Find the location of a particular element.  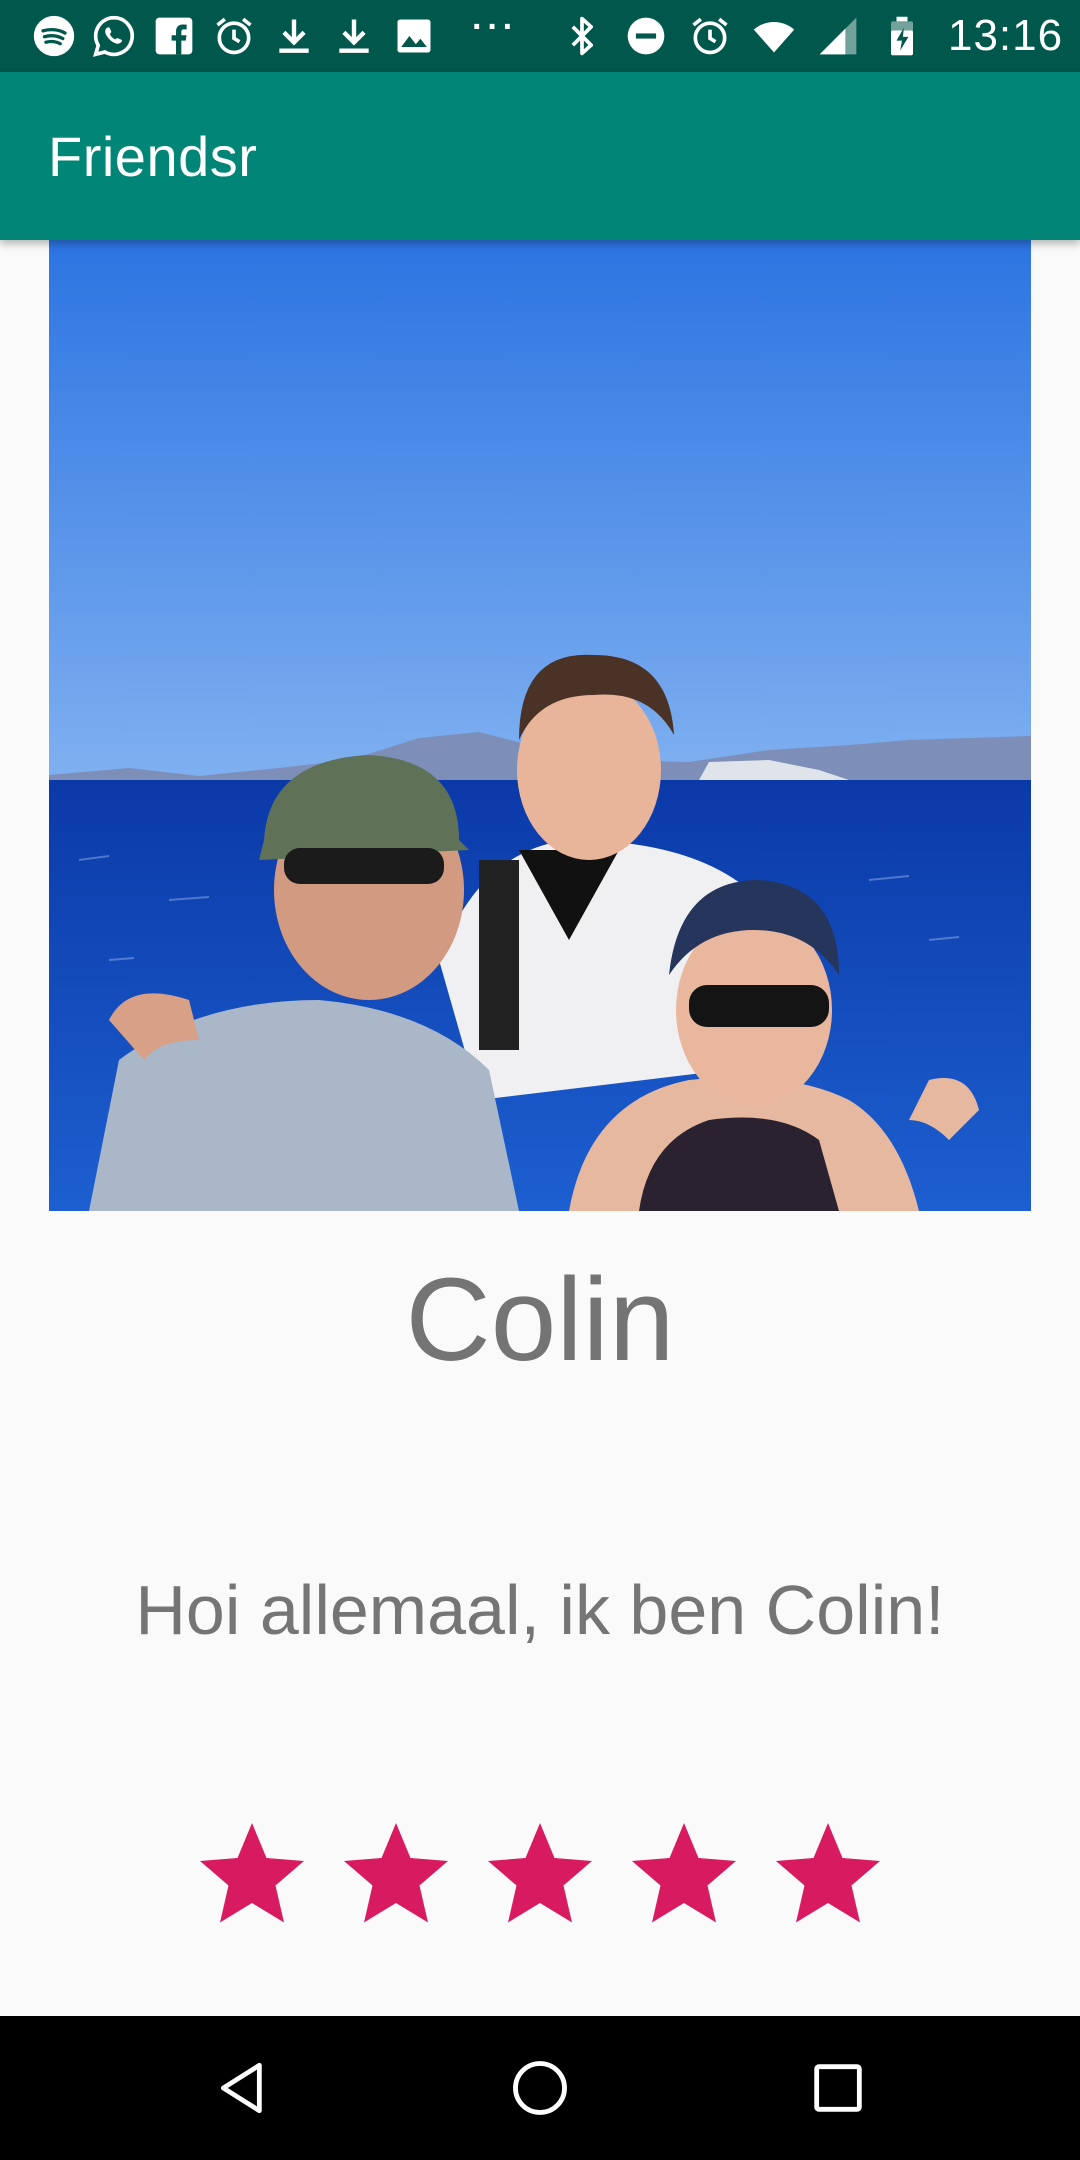

rating-bar is located at coordinates (540, 1875).